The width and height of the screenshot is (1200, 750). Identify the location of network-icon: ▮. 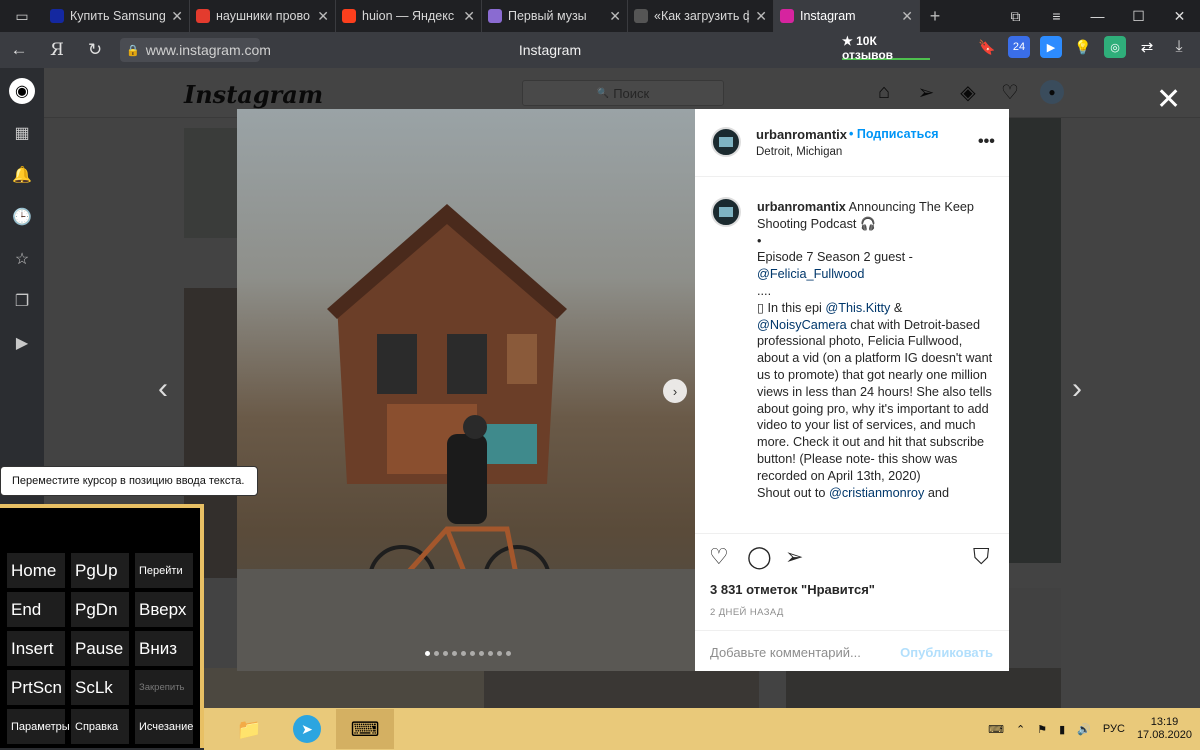
(1062, 729).